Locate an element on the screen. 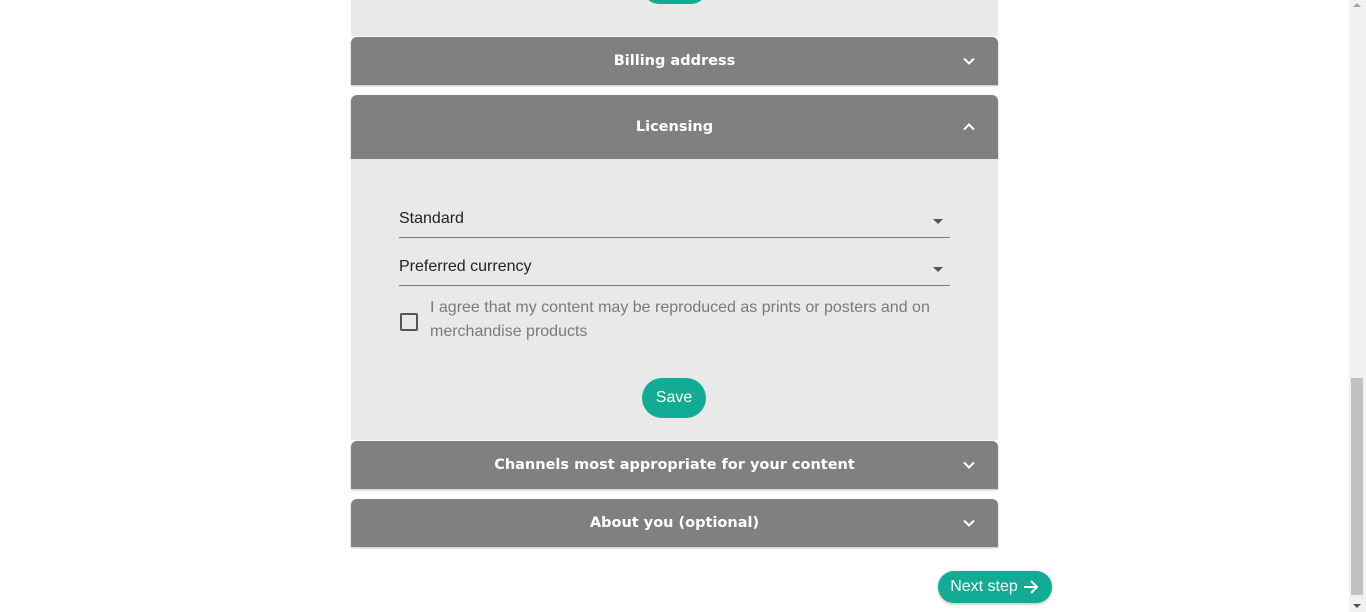 The height and width of the screenshot is (612, 1366). accordion-header-about: About you (optional) is located at coordinates (674, 523).